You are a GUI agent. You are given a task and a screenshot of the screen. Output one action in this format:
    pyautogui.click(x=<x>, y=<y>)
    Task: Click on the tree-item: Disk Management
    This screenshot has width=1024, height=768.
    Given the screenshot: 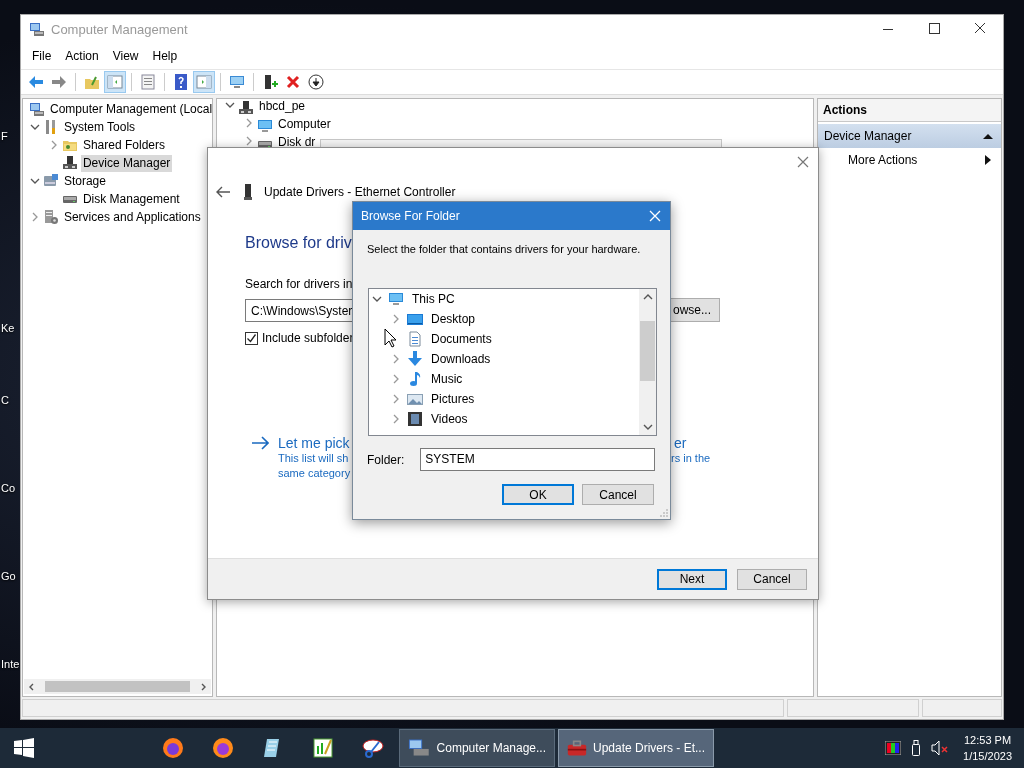 What is the action you would take?
    pyautogui.click(x=131, y=199)
    